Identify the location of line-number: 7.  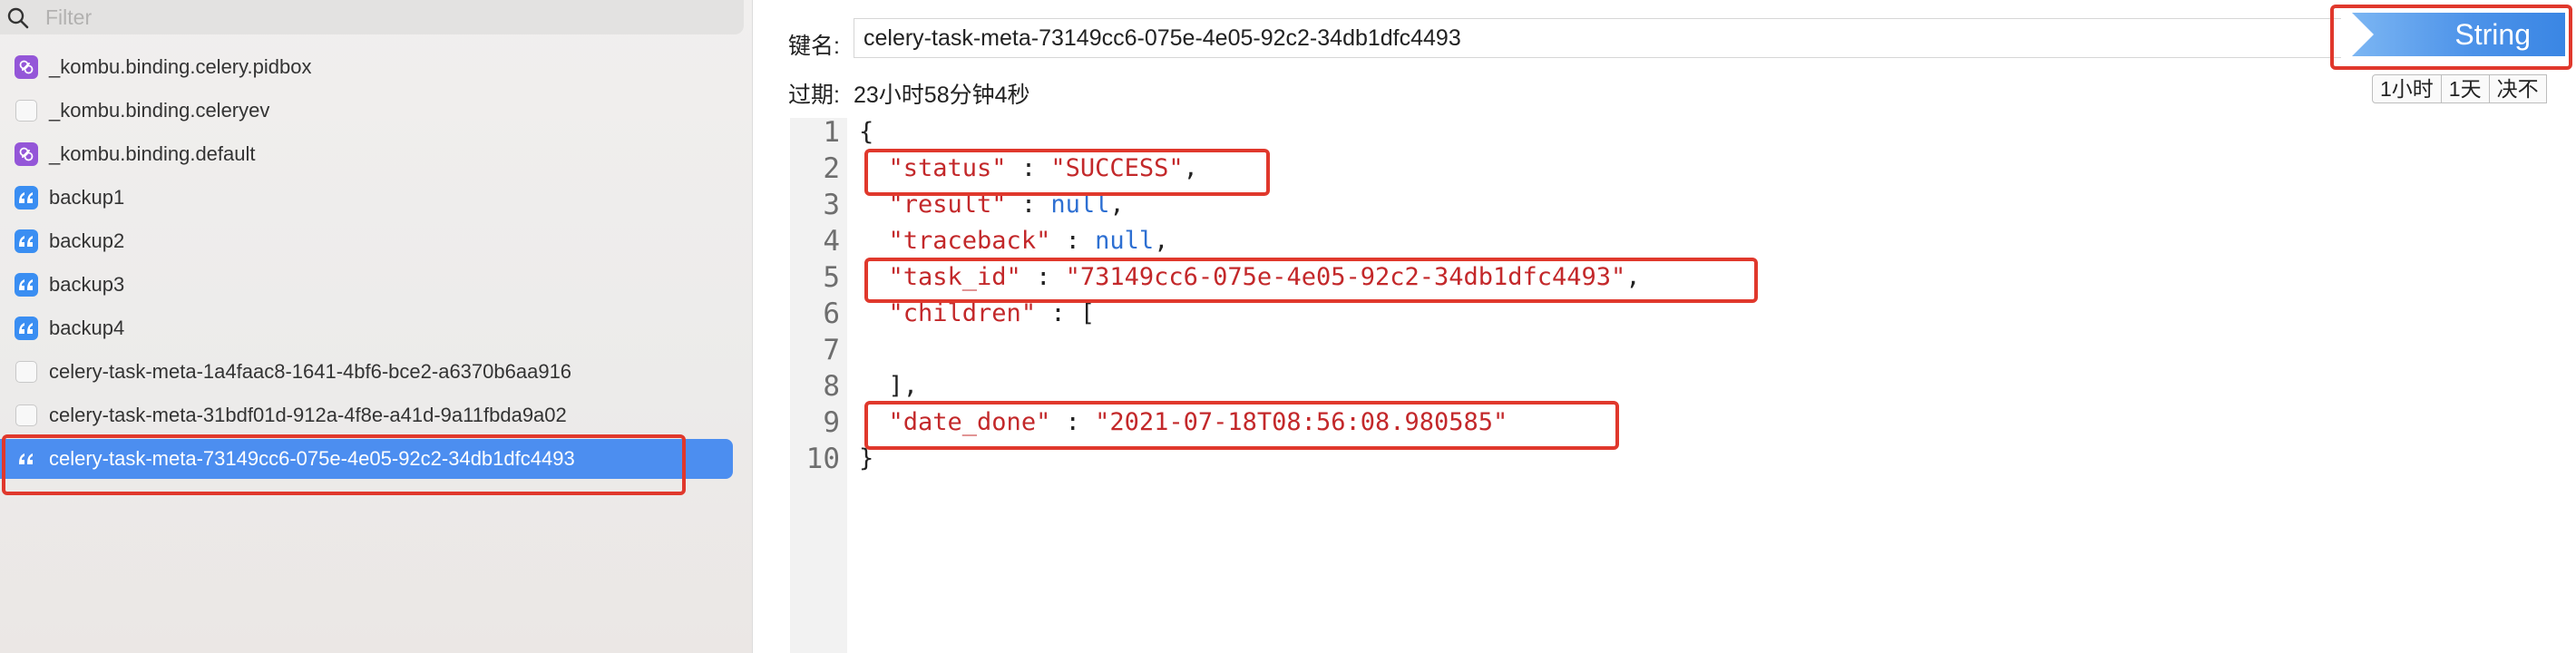
(831, 350).